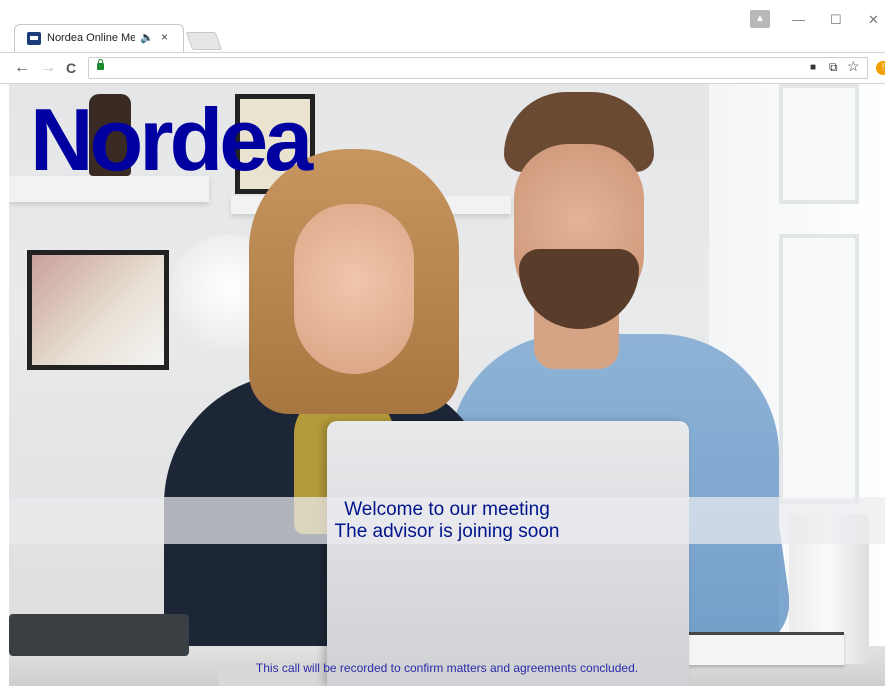 The image size is (885, 686). What do you see at coordinates (813, 67) in the screenshot?
I see `camera-icon: ■` at bounding box center [813, 67].